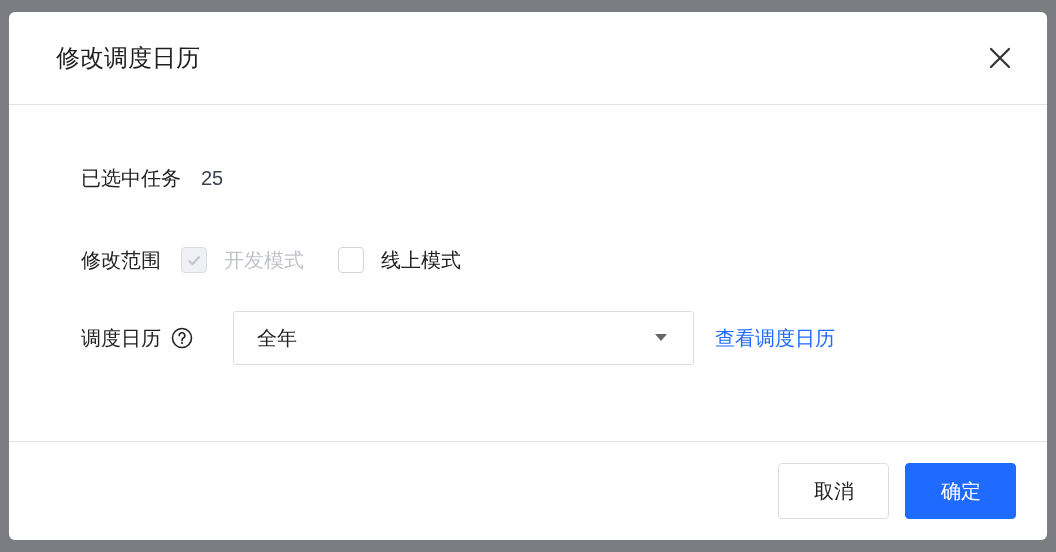  I want to click on calendar-link: 查看调度日历, so click(775, 338).